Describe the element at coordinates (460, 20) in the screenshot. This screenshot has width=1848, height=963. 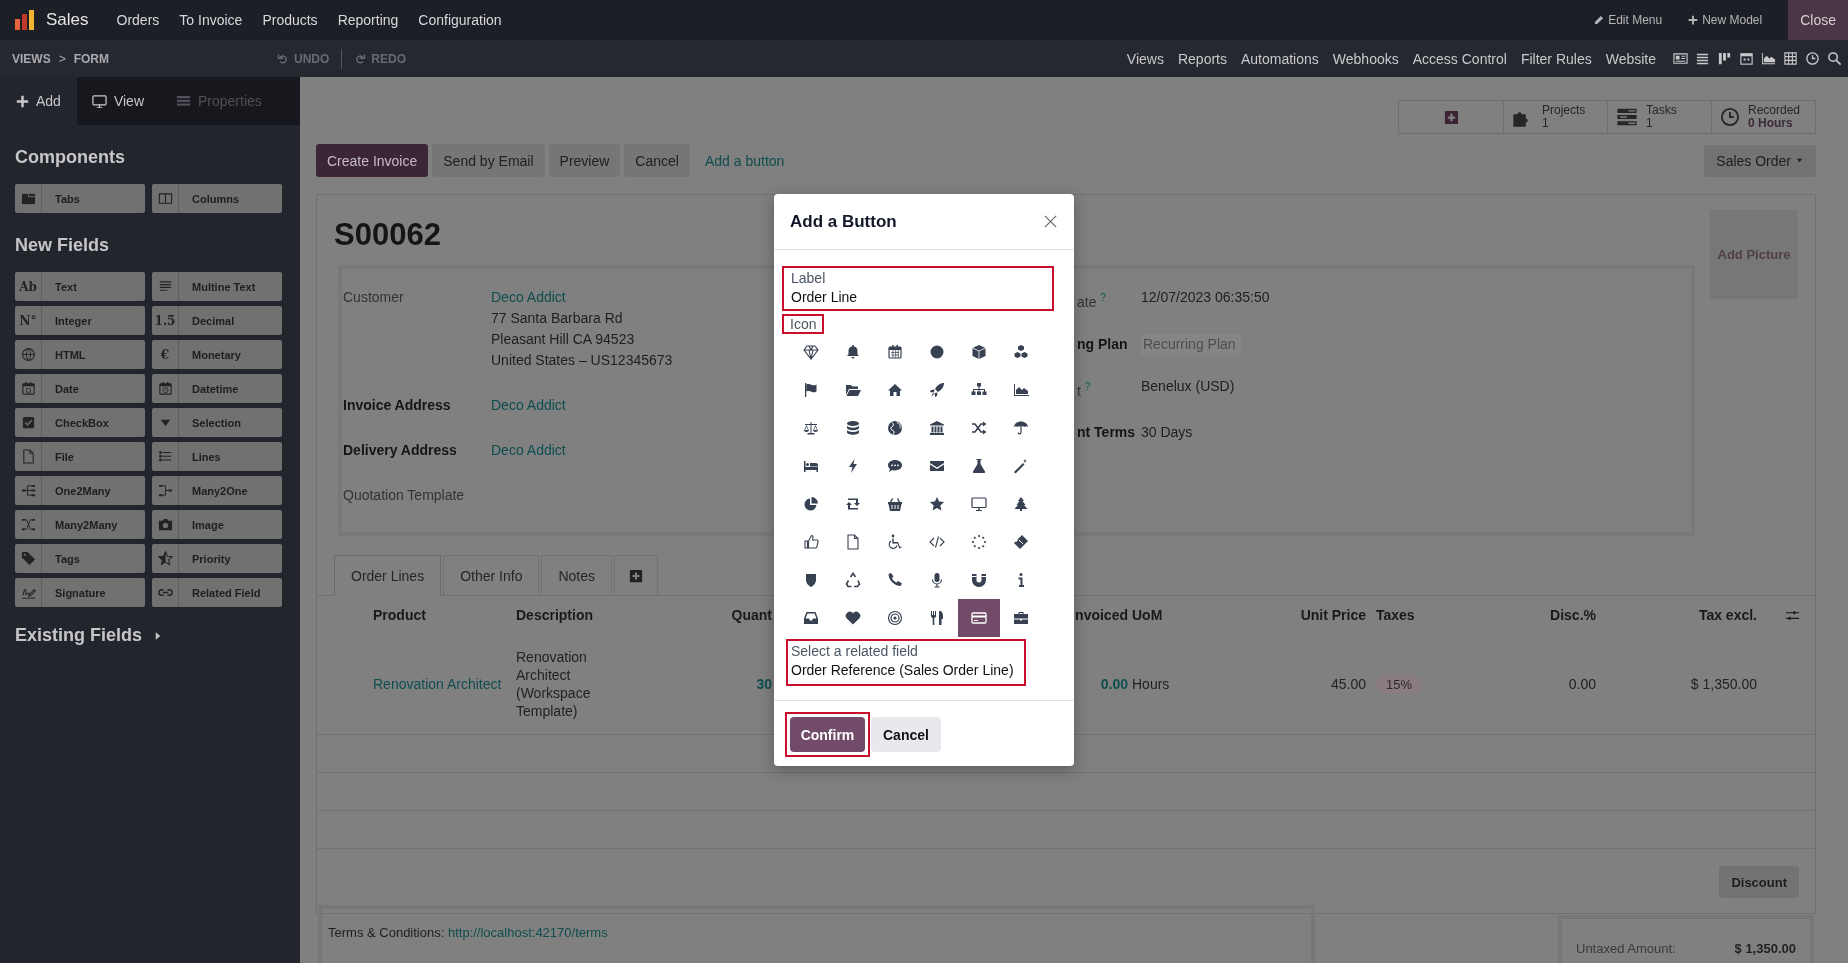
I see `menu-item: Configuration` at that location.